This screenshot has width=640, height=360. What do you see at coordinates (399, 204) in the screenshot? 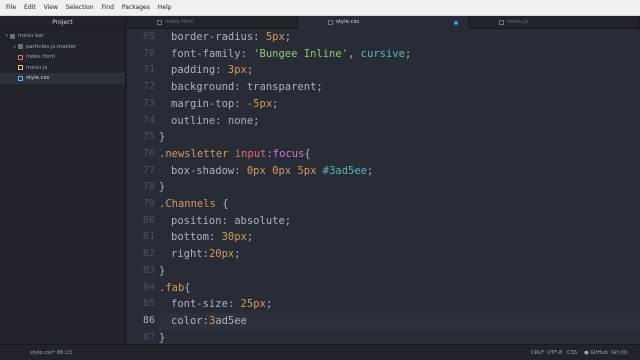
I see `code-line: .Channels {` at bounding box center [399, 204].